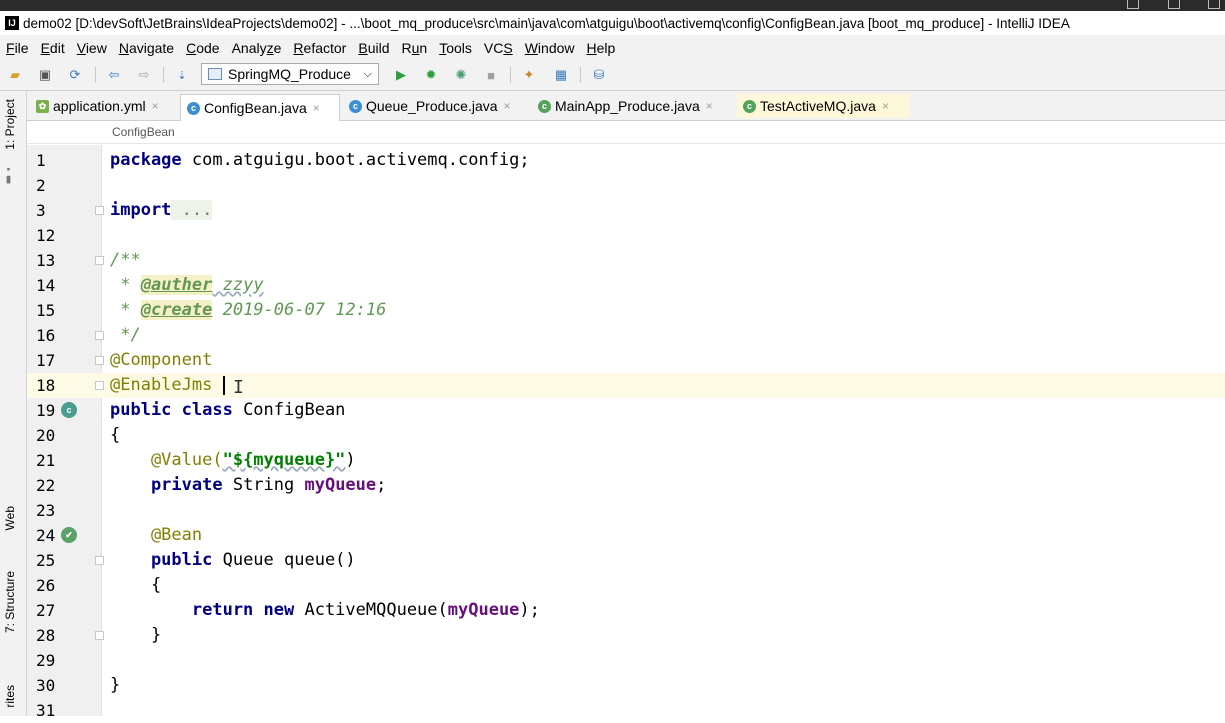 This screenshot has height=723, width=1225. Describe the element at coordinates (455, 48) in the screenshot. I see `menu-item: Tools` at that location.